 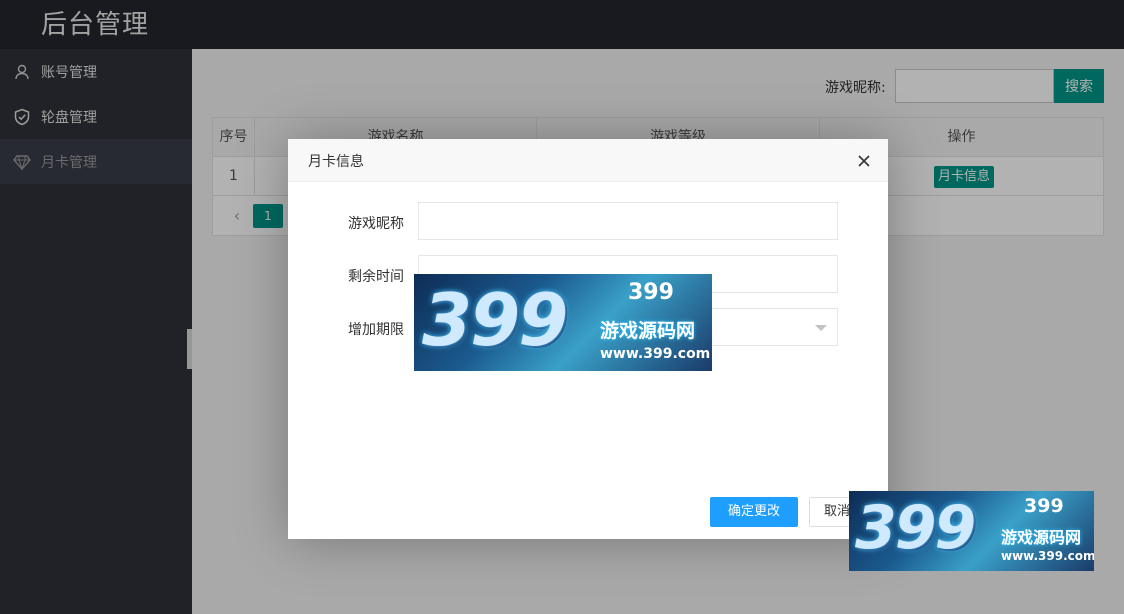 I want to click on nickname-label: 游戏昵称, so click(x=376, y=224).